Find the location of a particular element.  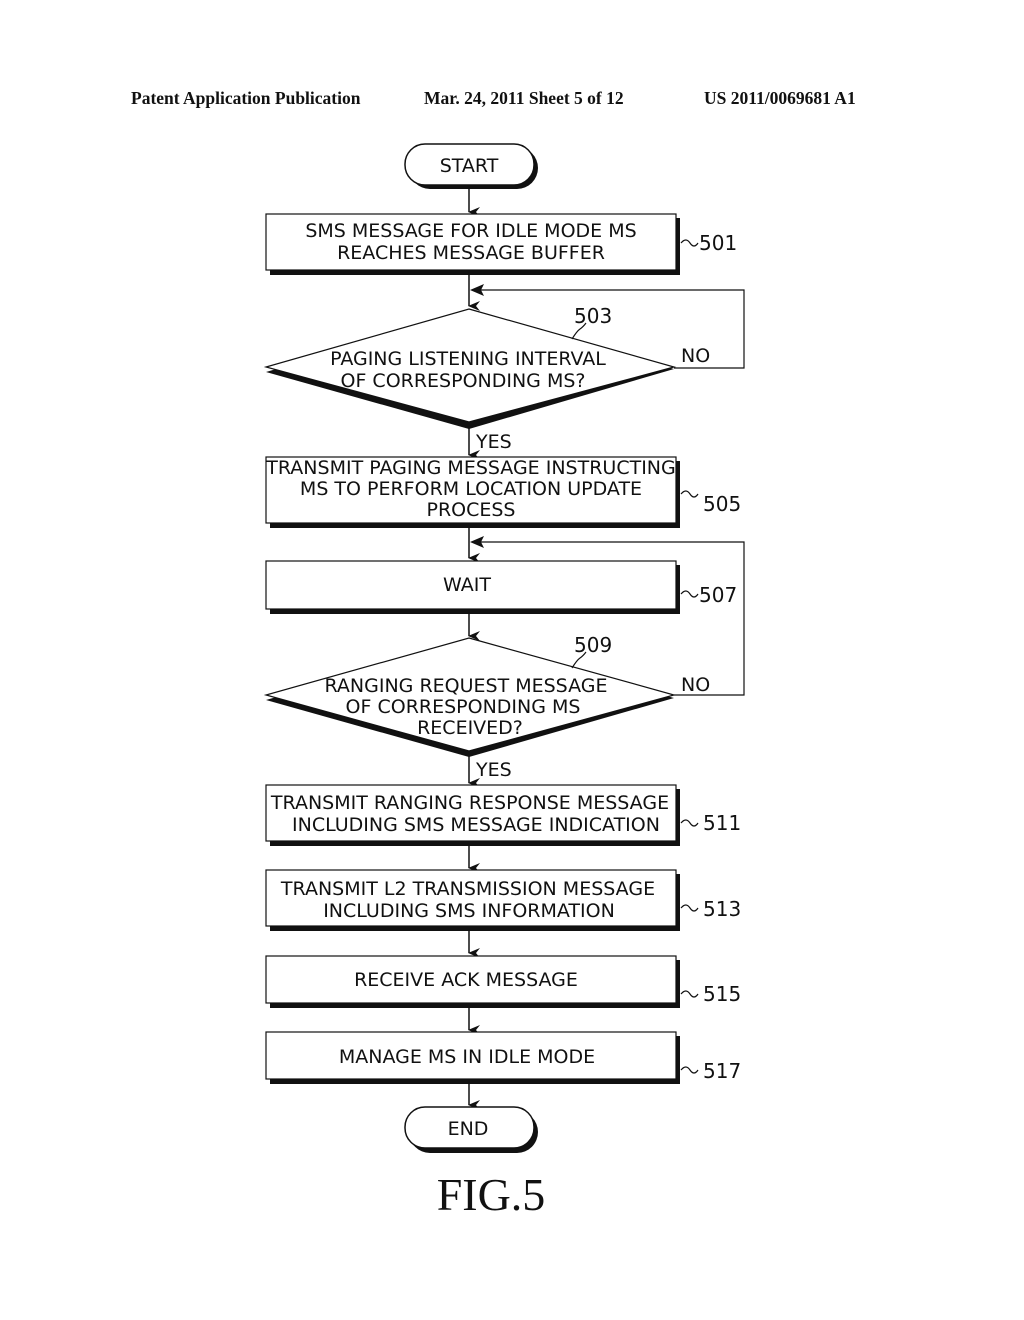

step-517-box: MANAGE MS IN IDLE MODE is located at coordinates (472, 1057).